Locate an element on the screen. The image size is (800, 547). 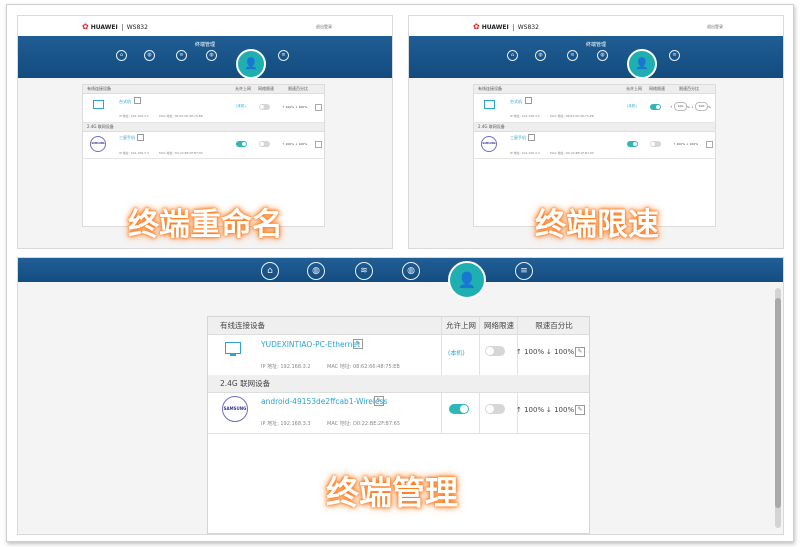
vendor-name: HUAWEI is located at coordinates (104, 27).